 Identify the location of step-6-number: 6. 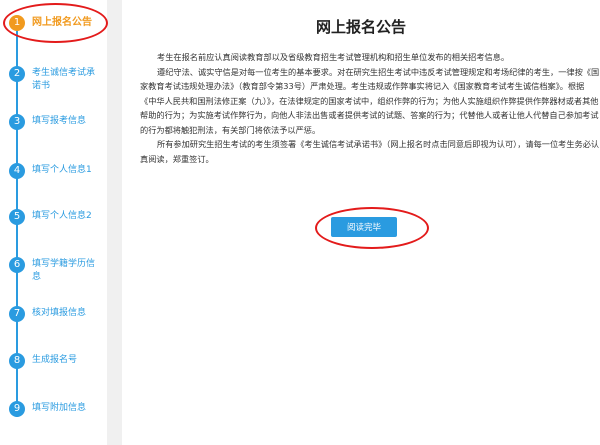
(17, 265).